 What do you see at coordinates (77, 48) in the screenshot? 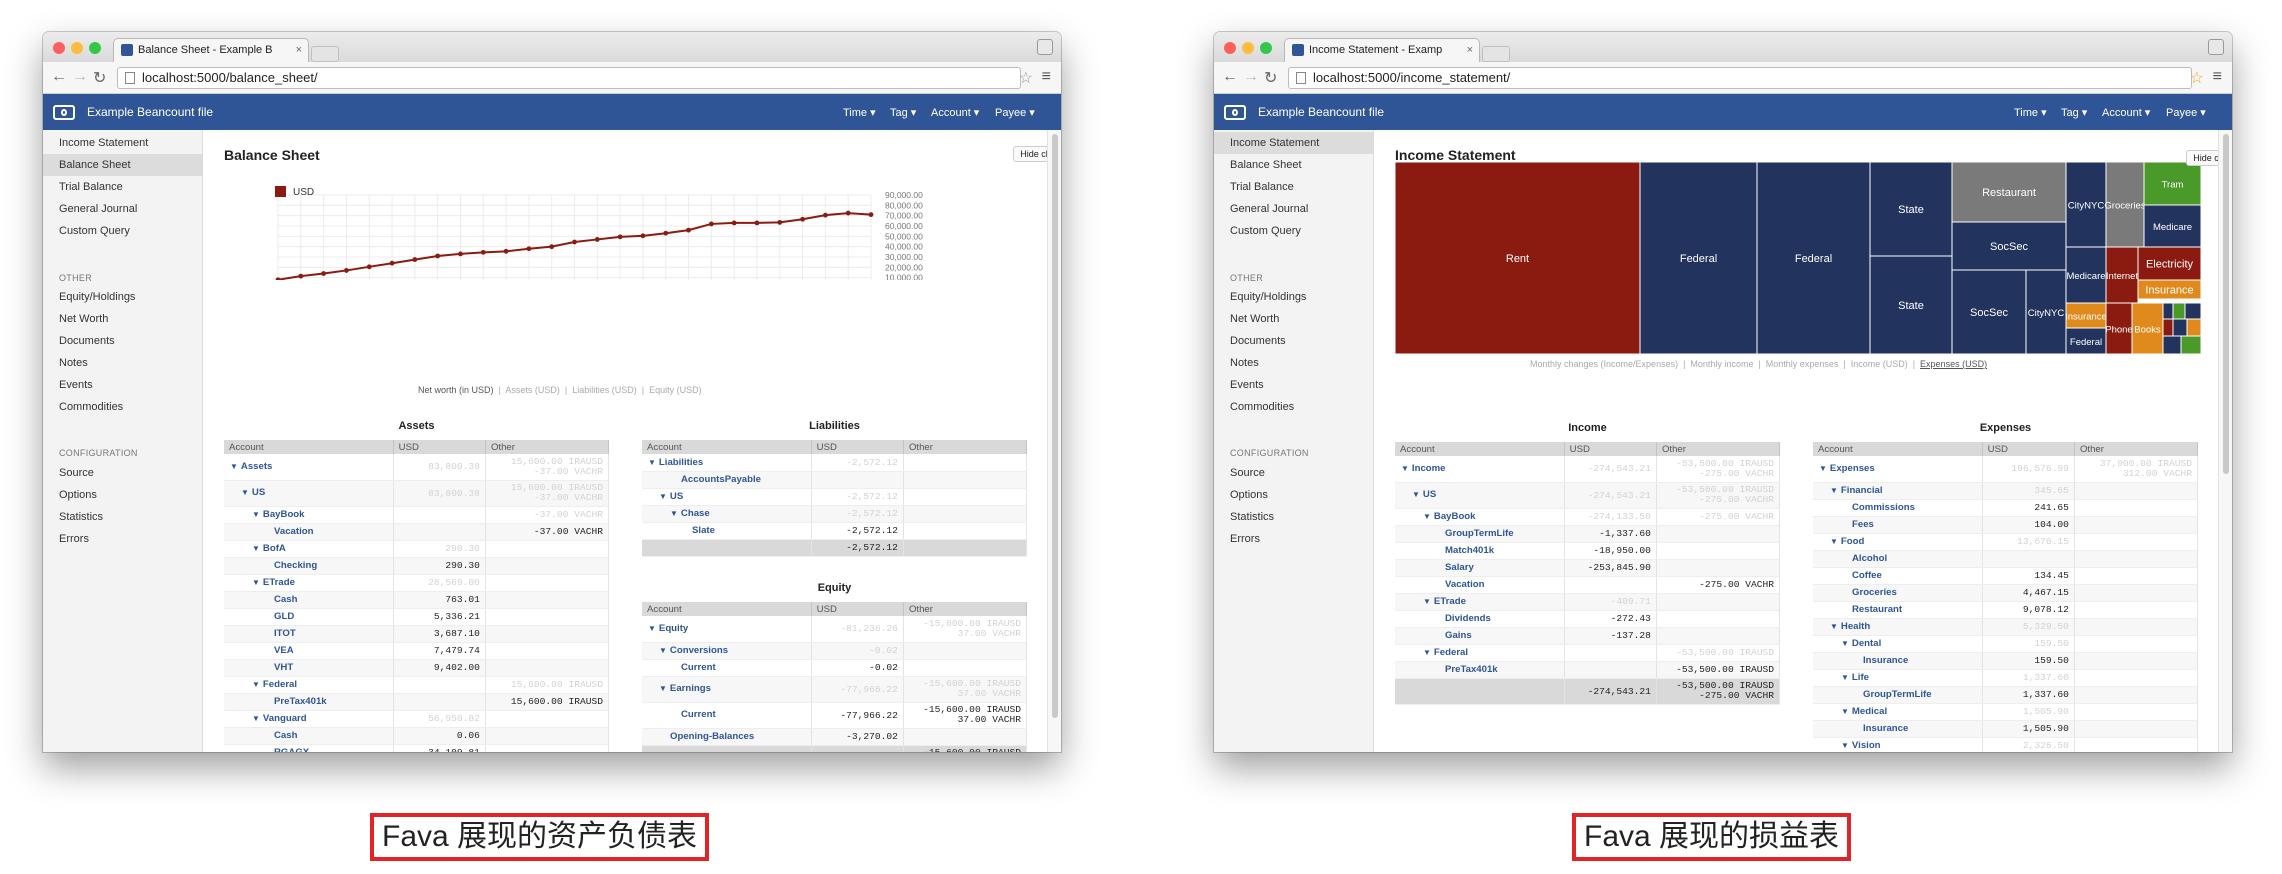
I see `minimize-window-button` at bounding box center [77, 48].